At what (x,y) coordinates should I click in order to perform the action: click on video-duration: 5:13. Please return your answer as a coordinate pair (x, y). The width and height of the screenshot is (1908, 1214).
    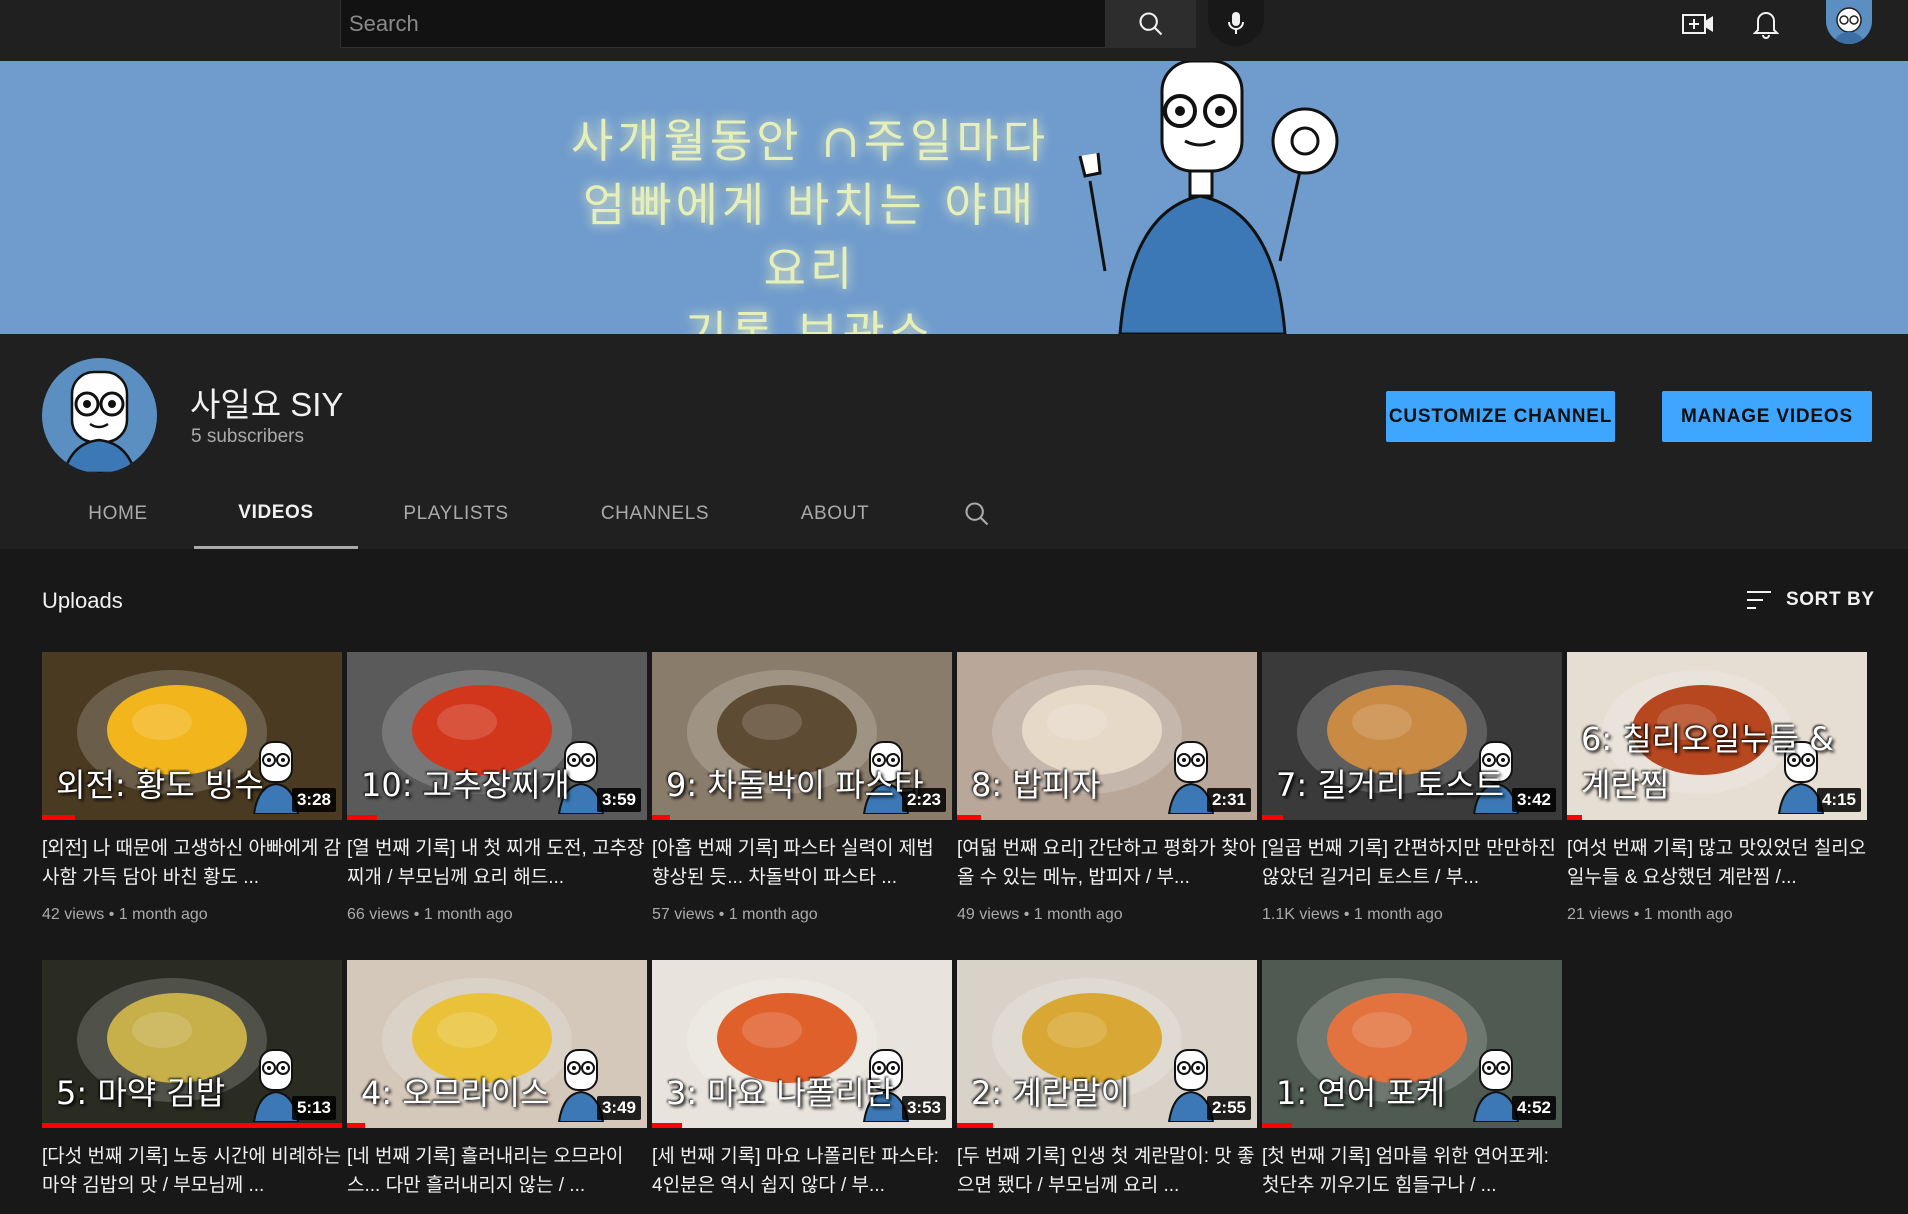
    Looking at the image, I should click on (313, 1108).